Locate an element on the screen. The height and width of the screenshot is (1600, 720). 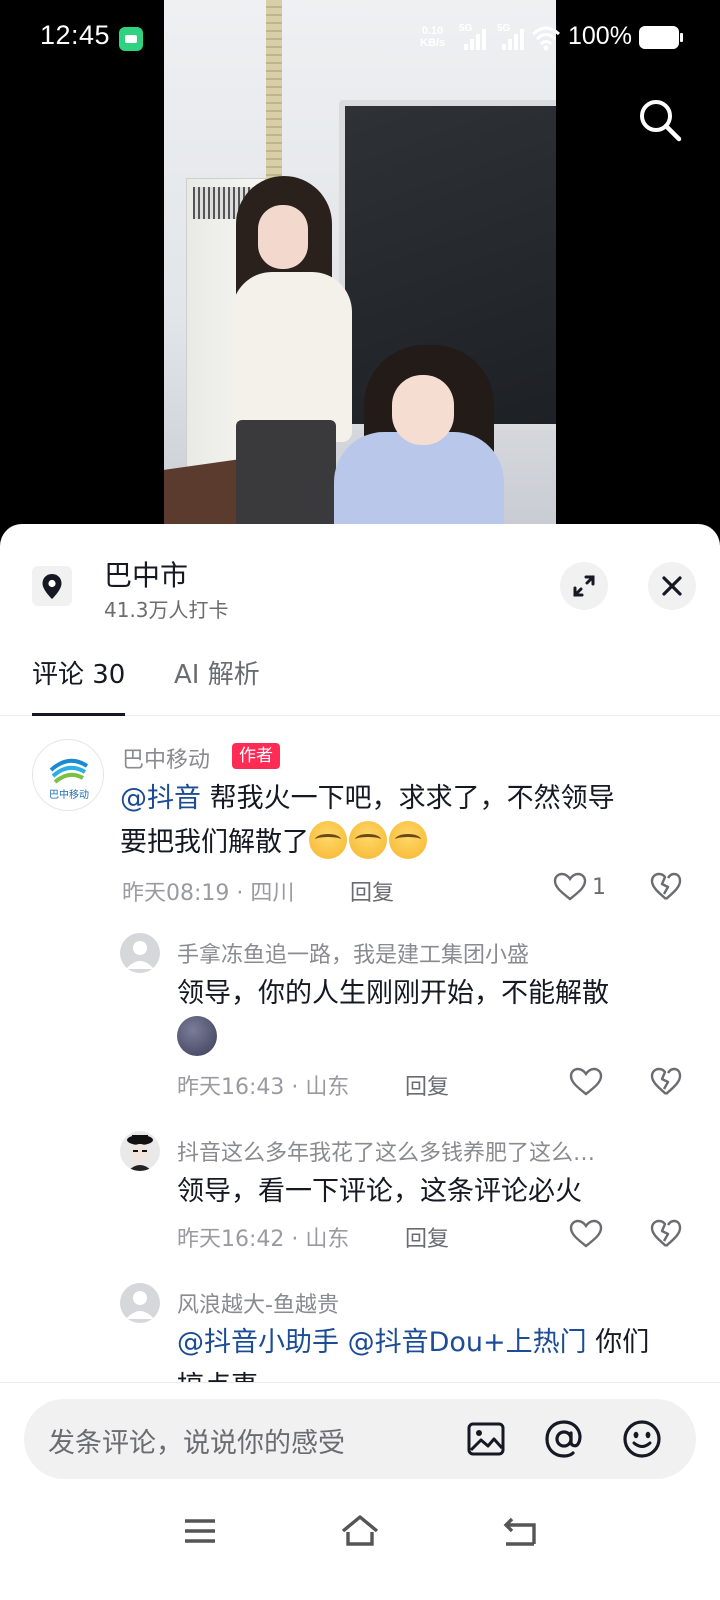
tab-bar: 评论 30 AI 解析 is located at coordinates (360, 685).